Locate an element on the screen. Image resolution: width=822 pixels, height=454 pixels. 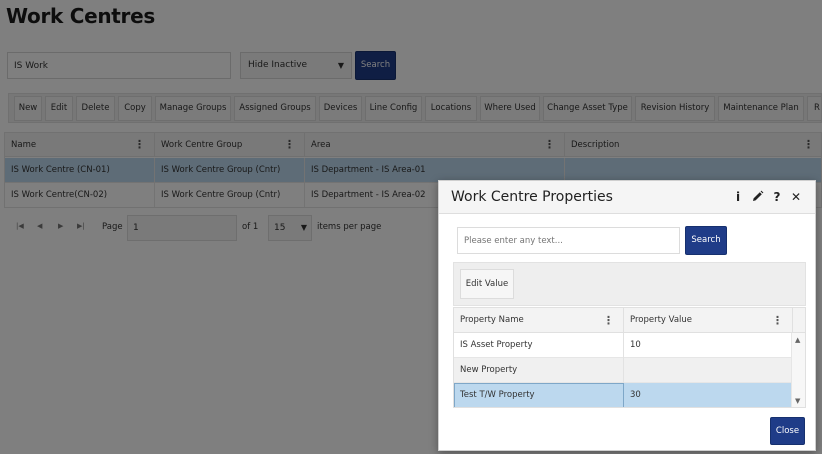
pencil-icon is located at coordinates (757, 198).